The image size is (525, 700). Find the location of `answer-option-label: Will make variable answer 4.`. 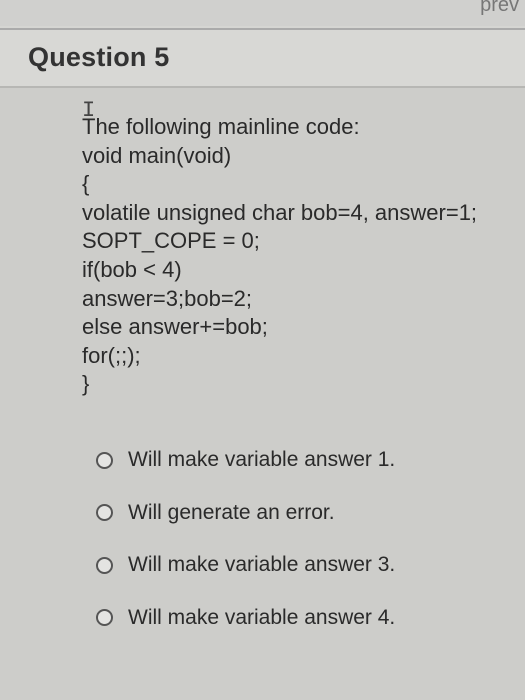

answer-option-label: Will make variable answer 4. is located at coordinates (261, 618).